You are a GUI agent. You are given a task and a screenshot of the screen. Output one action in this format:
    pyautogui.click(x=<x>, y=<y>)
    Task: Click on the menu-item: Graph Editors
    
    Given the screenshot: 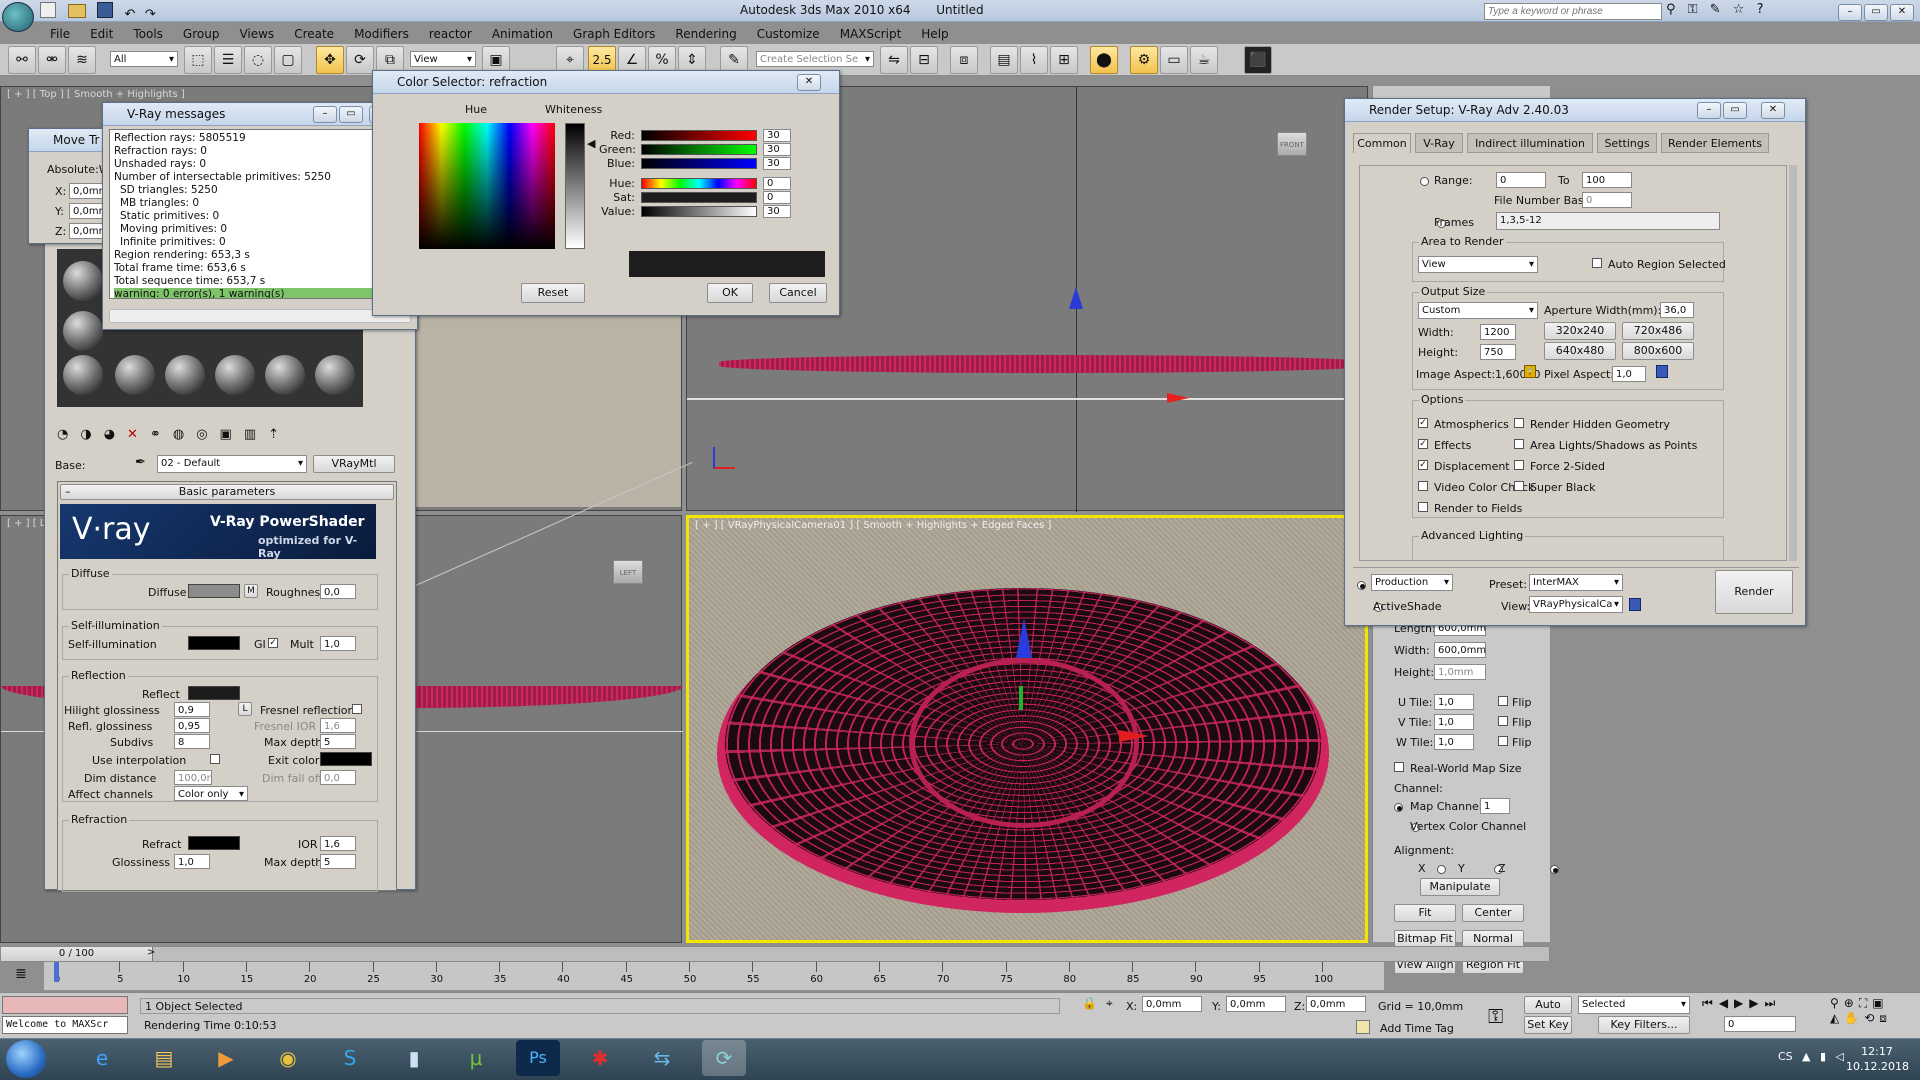 What is the action you would take?
    pyautogui.click(x=614, y=34)
    